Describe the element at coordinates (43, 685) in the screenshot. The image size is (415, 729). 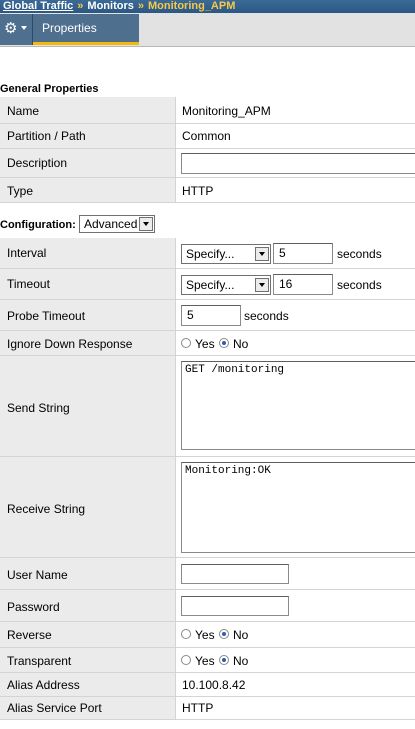
I see `alias-address-label: Alias Address` at that location.